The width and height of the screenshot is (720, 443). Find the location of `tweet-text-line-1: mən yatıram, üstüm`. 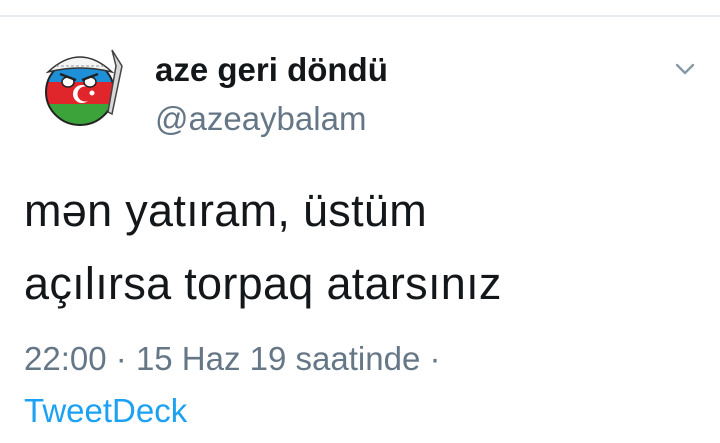

tweet-text-line-1: mən yatıram, üstüm is located at coordinates (226, 210).